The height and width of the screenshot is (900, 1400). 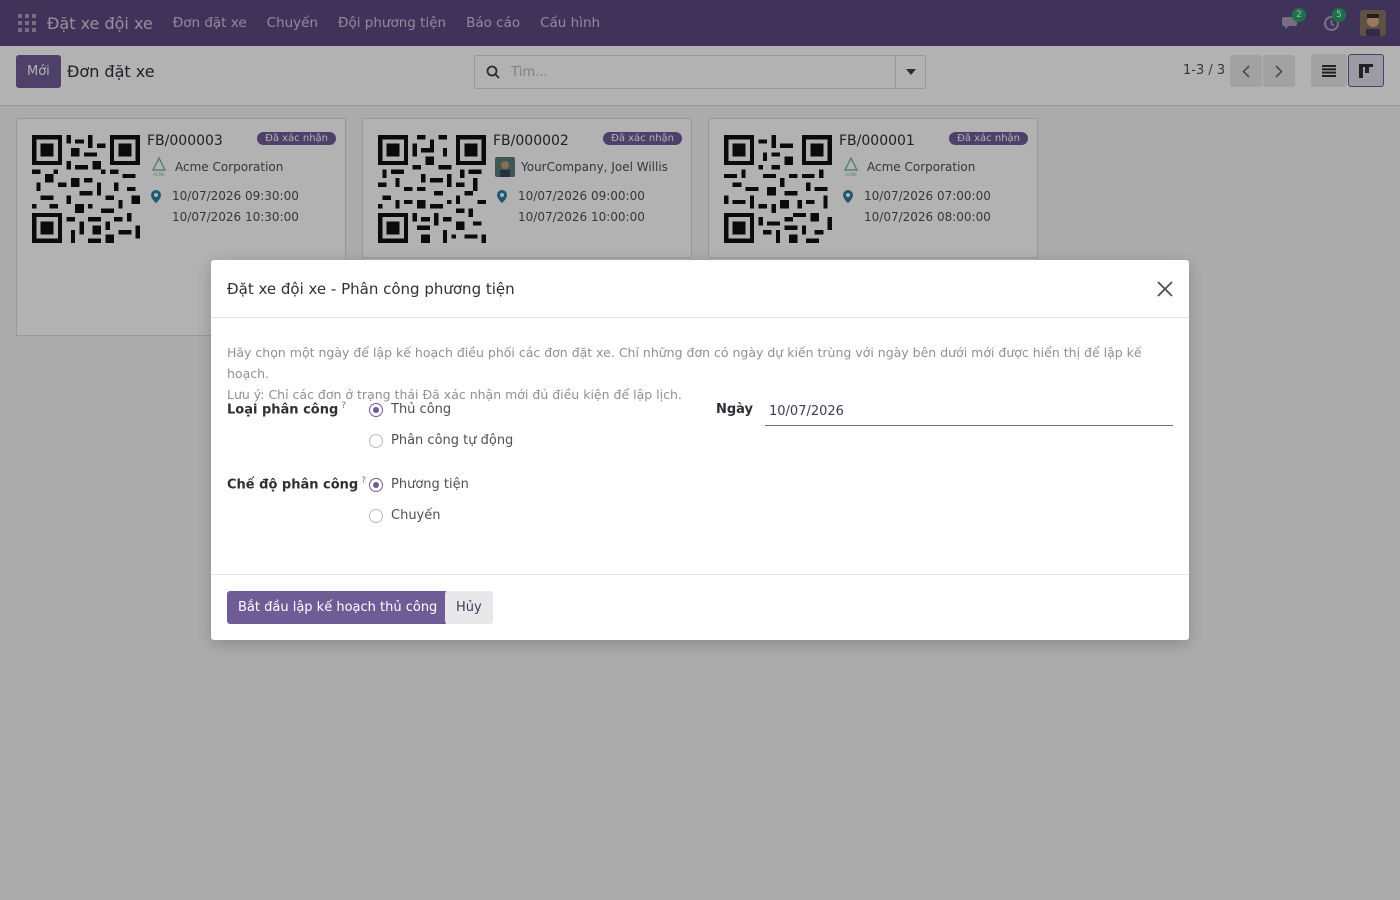 What do you see at coordinates (700, 607) in the screenshot?
I see `dialog-footer: Bắt đầu lập kế hoạch thủ công Hủy` at bounding box center [700, 607].